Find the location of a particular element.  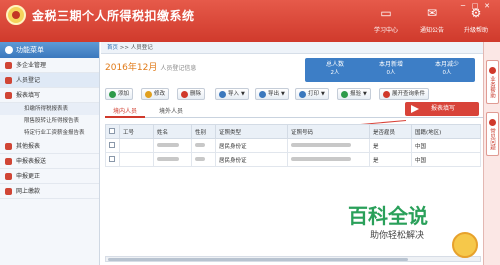

col-header: 证照号码 is located at coordinates (328, 131).